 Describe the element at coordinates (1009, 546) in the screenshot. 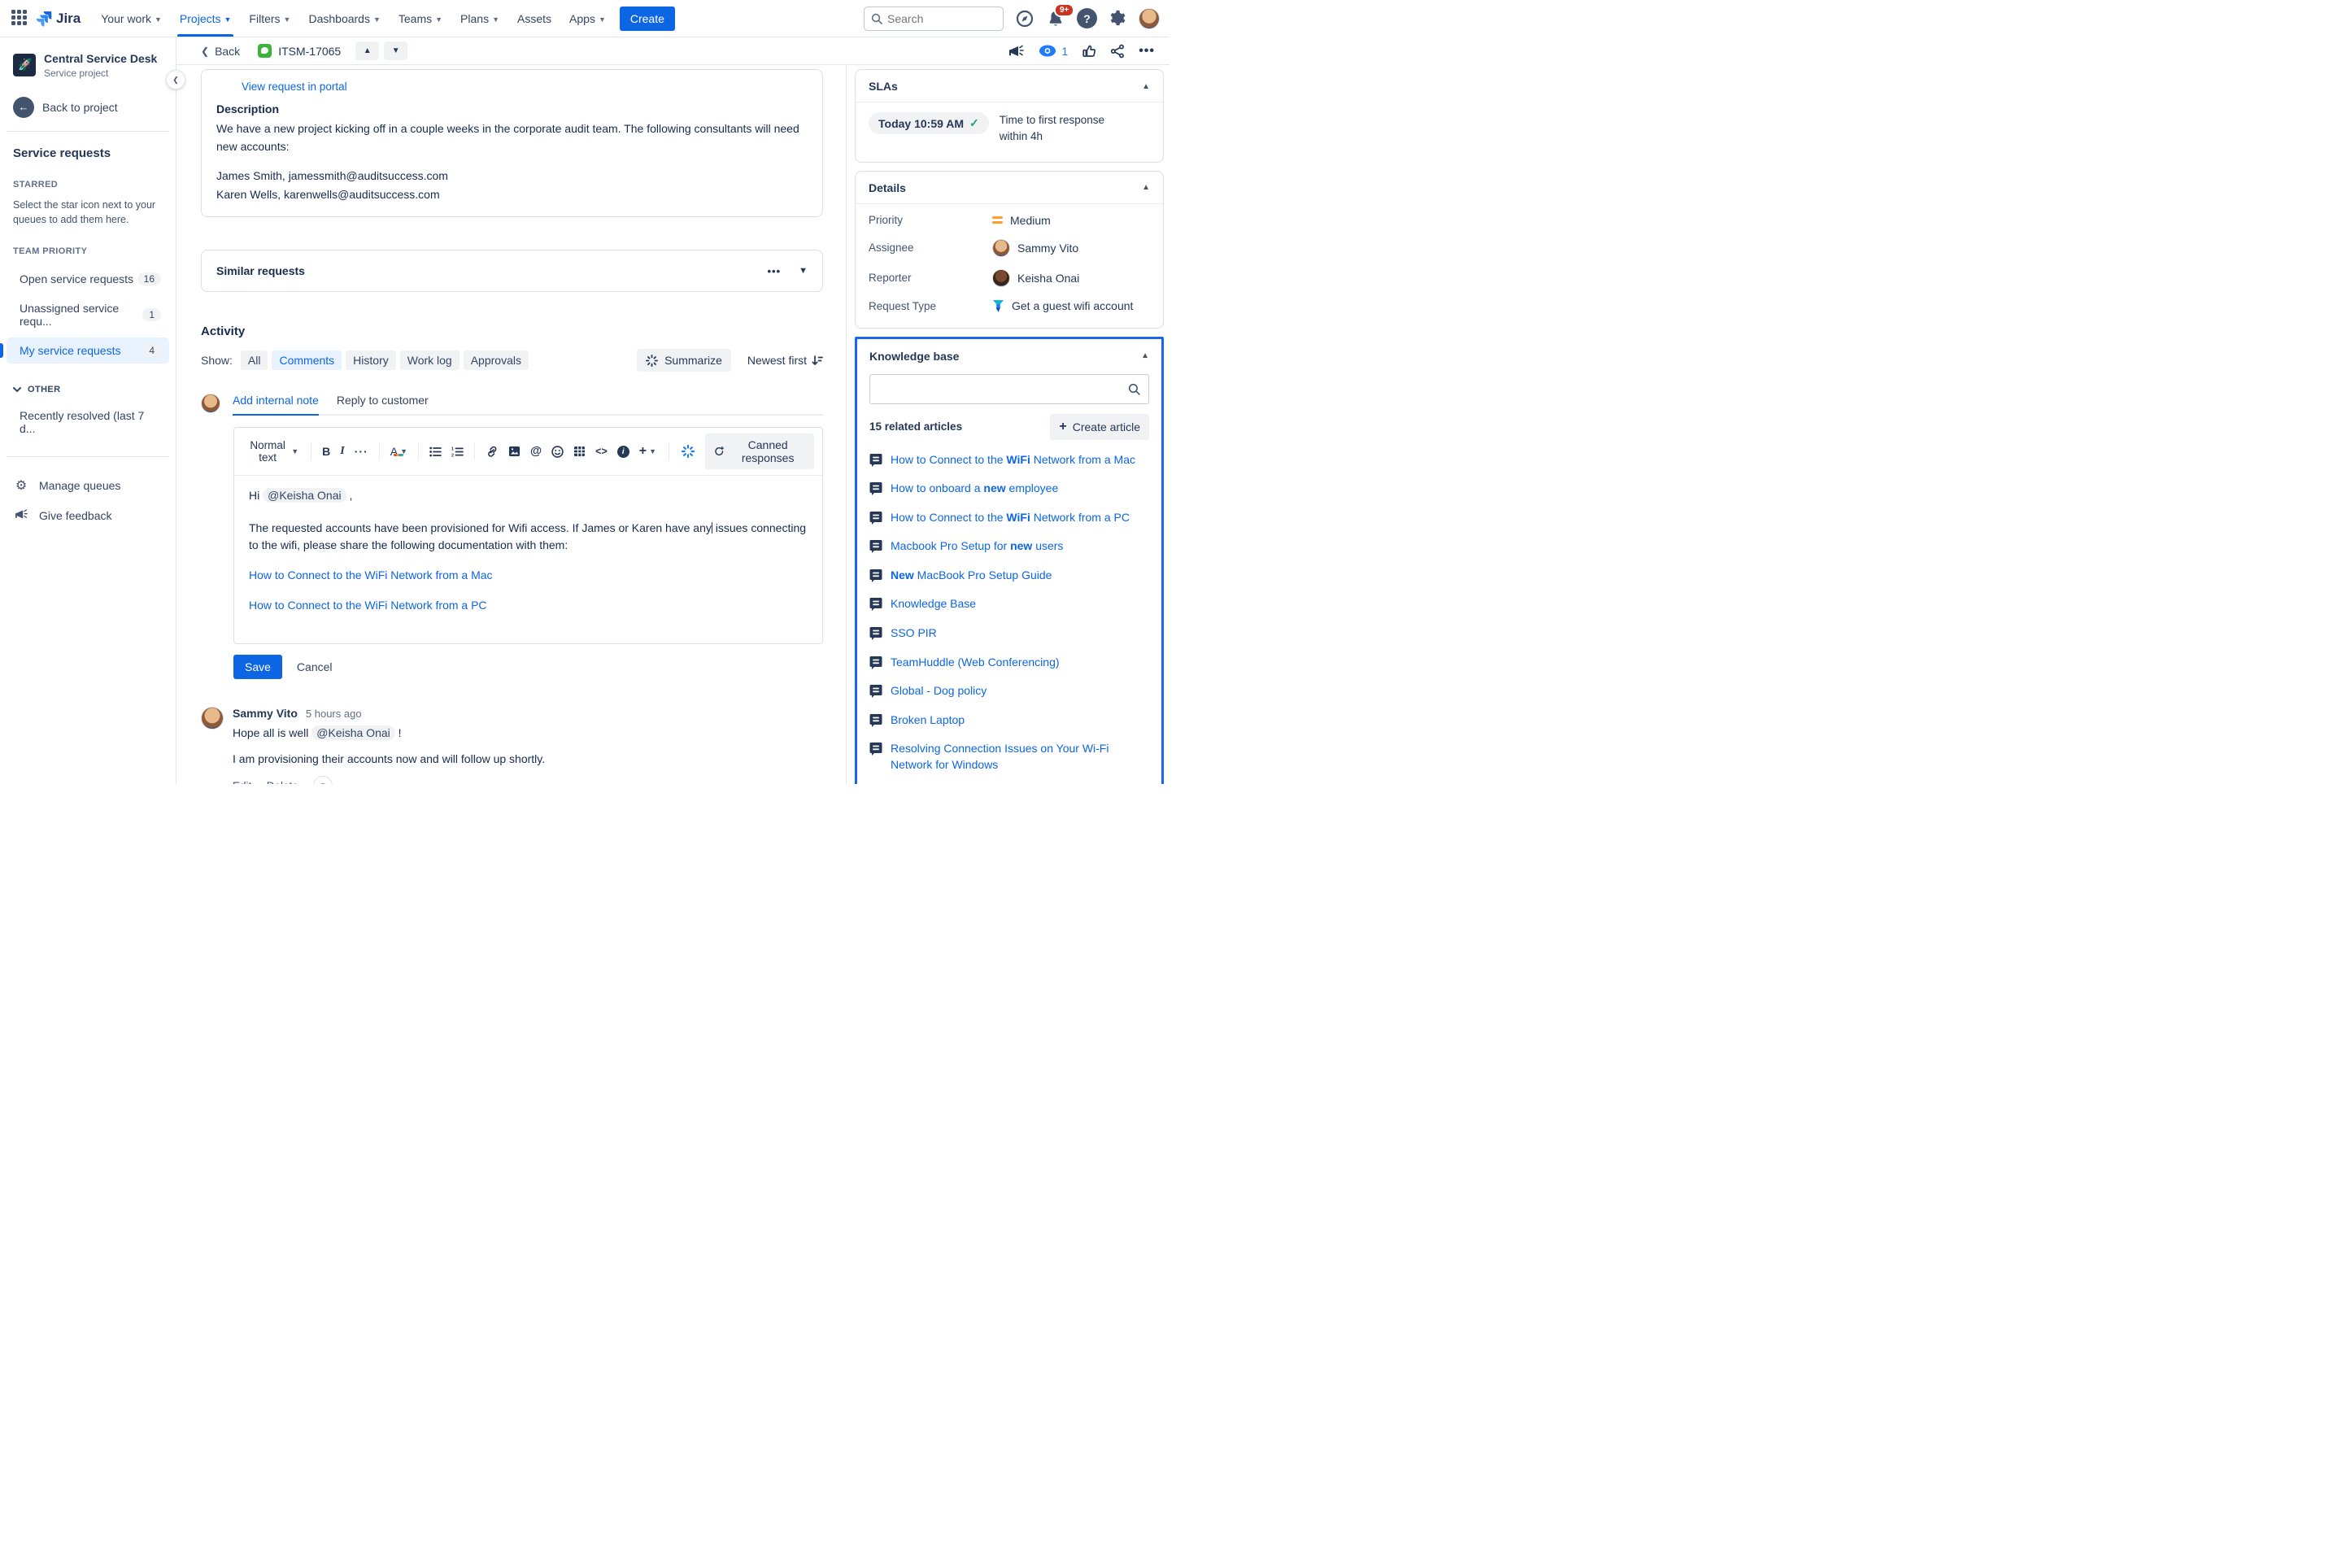

I see `kb-article-link: Macbook Pro Setup for new users` at that location.